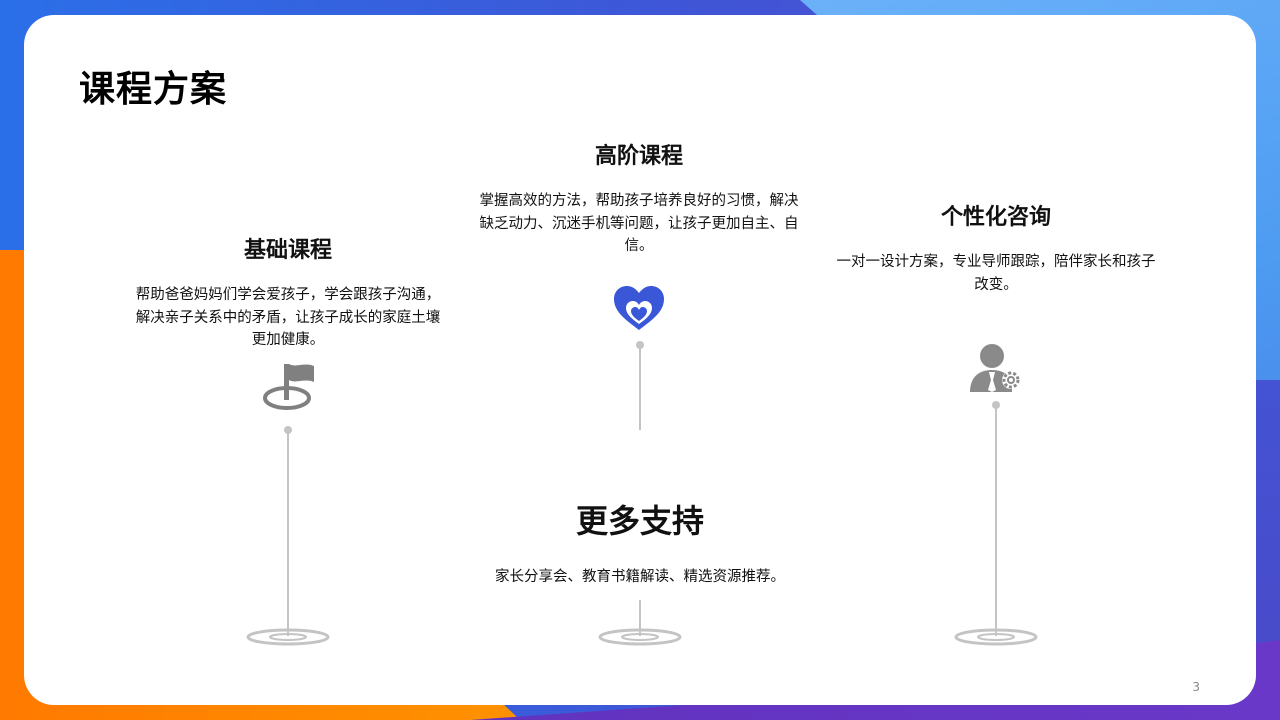 This screenshot has width=1280, height=720. I want to click on section-title: 高阶课程, so click(638, 156).